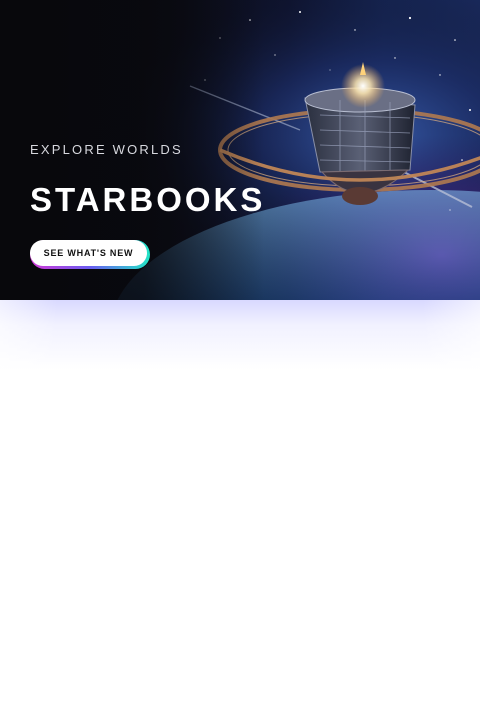 This screenshot has height=719, width=480. I want to click on cta-container: SEE WHAT'S NEW, so click(90, 254).